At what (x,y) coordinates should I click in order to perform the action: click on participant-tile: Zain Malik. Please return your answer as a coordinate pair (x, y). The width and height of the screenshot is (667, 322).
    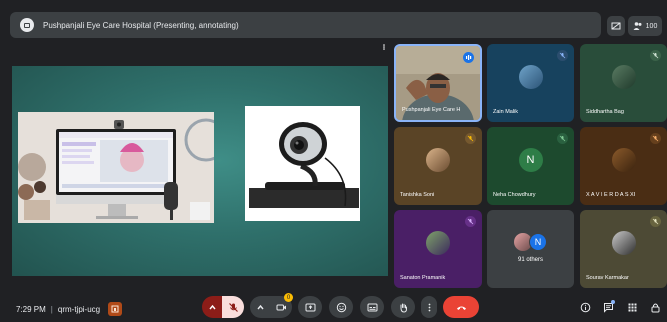
    Looking at the image, I should click on (530, 83).